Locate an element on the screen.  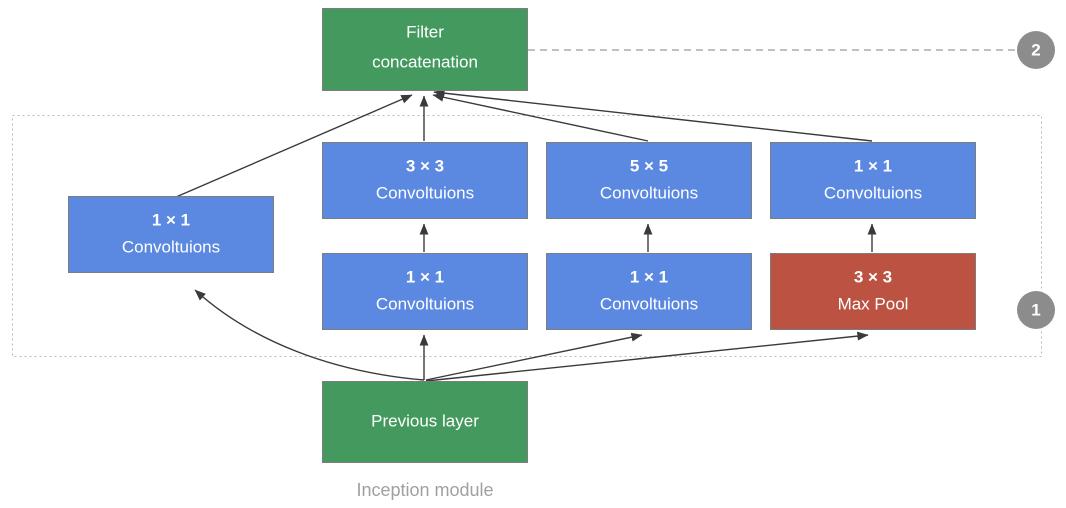
conv-1x1-mid-b-box is located at coordinates (649, 291).